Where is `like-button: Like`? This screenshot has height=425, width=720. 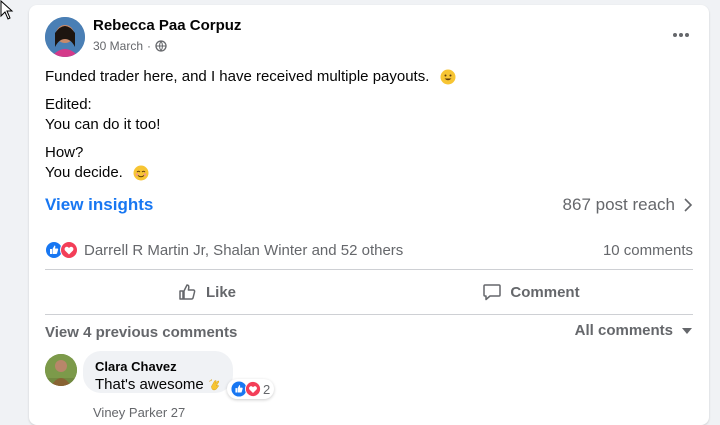 like-button: Like is located at coordinates (207, 292).